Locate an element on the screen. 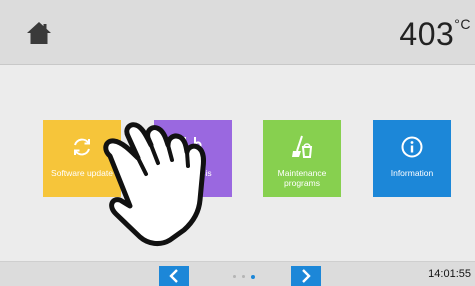  bottom-bar: 14:01:55 is located at coordinates (237, 273).